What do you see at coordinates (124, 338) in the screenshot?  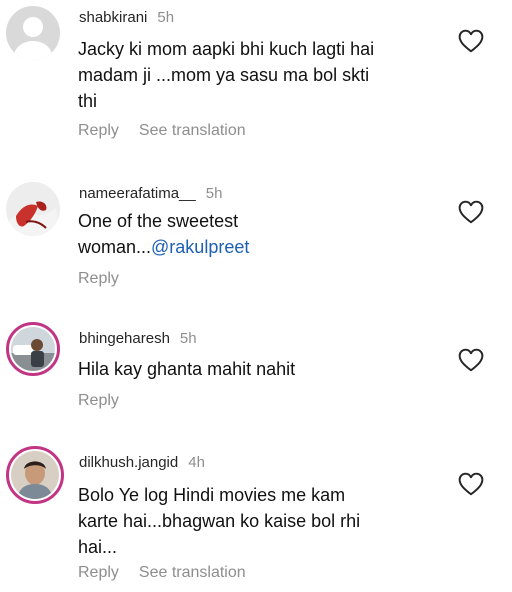 I see `username: bhingeharesh` at bounding box center [124, 338].